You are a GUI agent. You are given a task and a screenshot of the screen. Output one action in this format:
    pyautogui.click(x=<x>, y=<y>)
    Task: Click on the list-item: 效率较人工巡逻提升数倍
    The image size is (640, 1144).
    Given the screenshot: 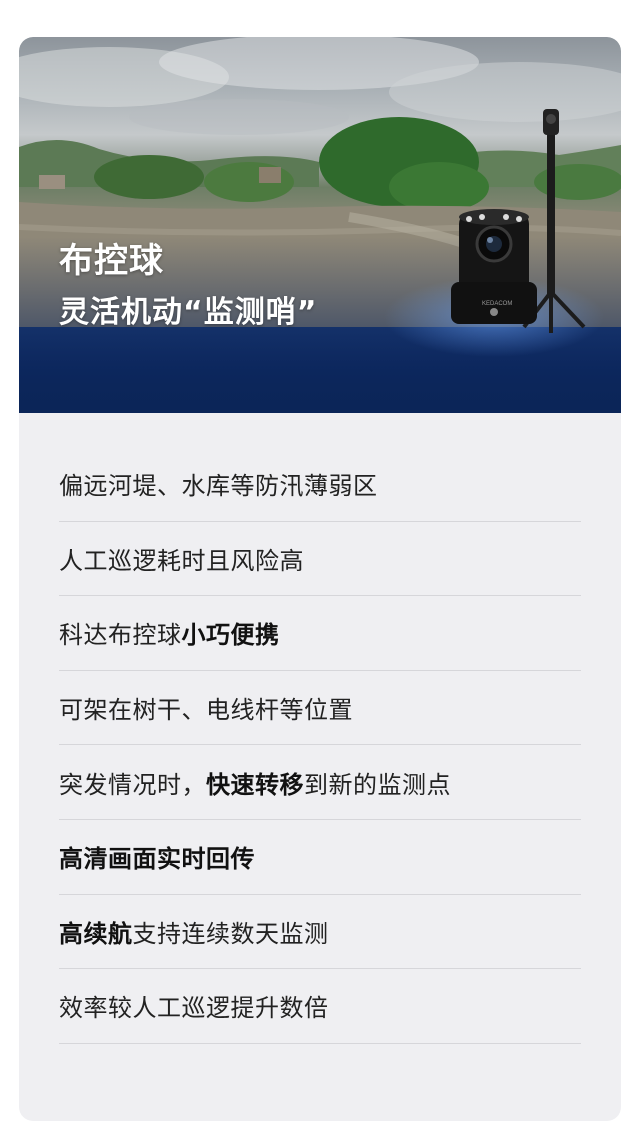 What is the action you would take?
    pyautogui.click(x=320, y=1006)
    